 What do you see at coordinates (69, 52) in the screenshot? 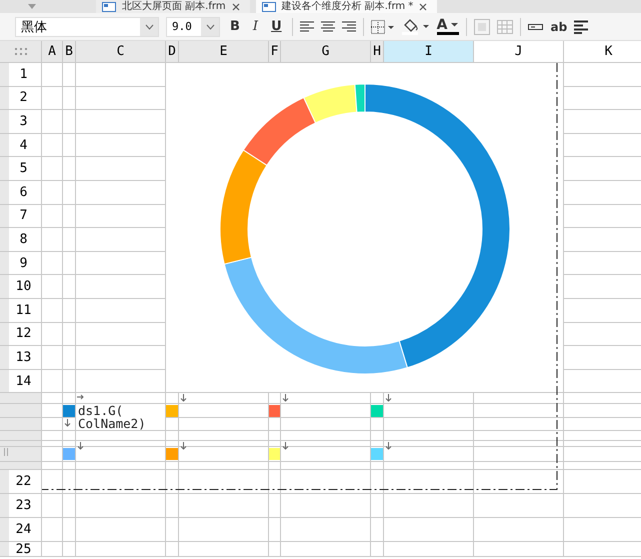
I see `column-header: B` at bounding box center [69, 52].